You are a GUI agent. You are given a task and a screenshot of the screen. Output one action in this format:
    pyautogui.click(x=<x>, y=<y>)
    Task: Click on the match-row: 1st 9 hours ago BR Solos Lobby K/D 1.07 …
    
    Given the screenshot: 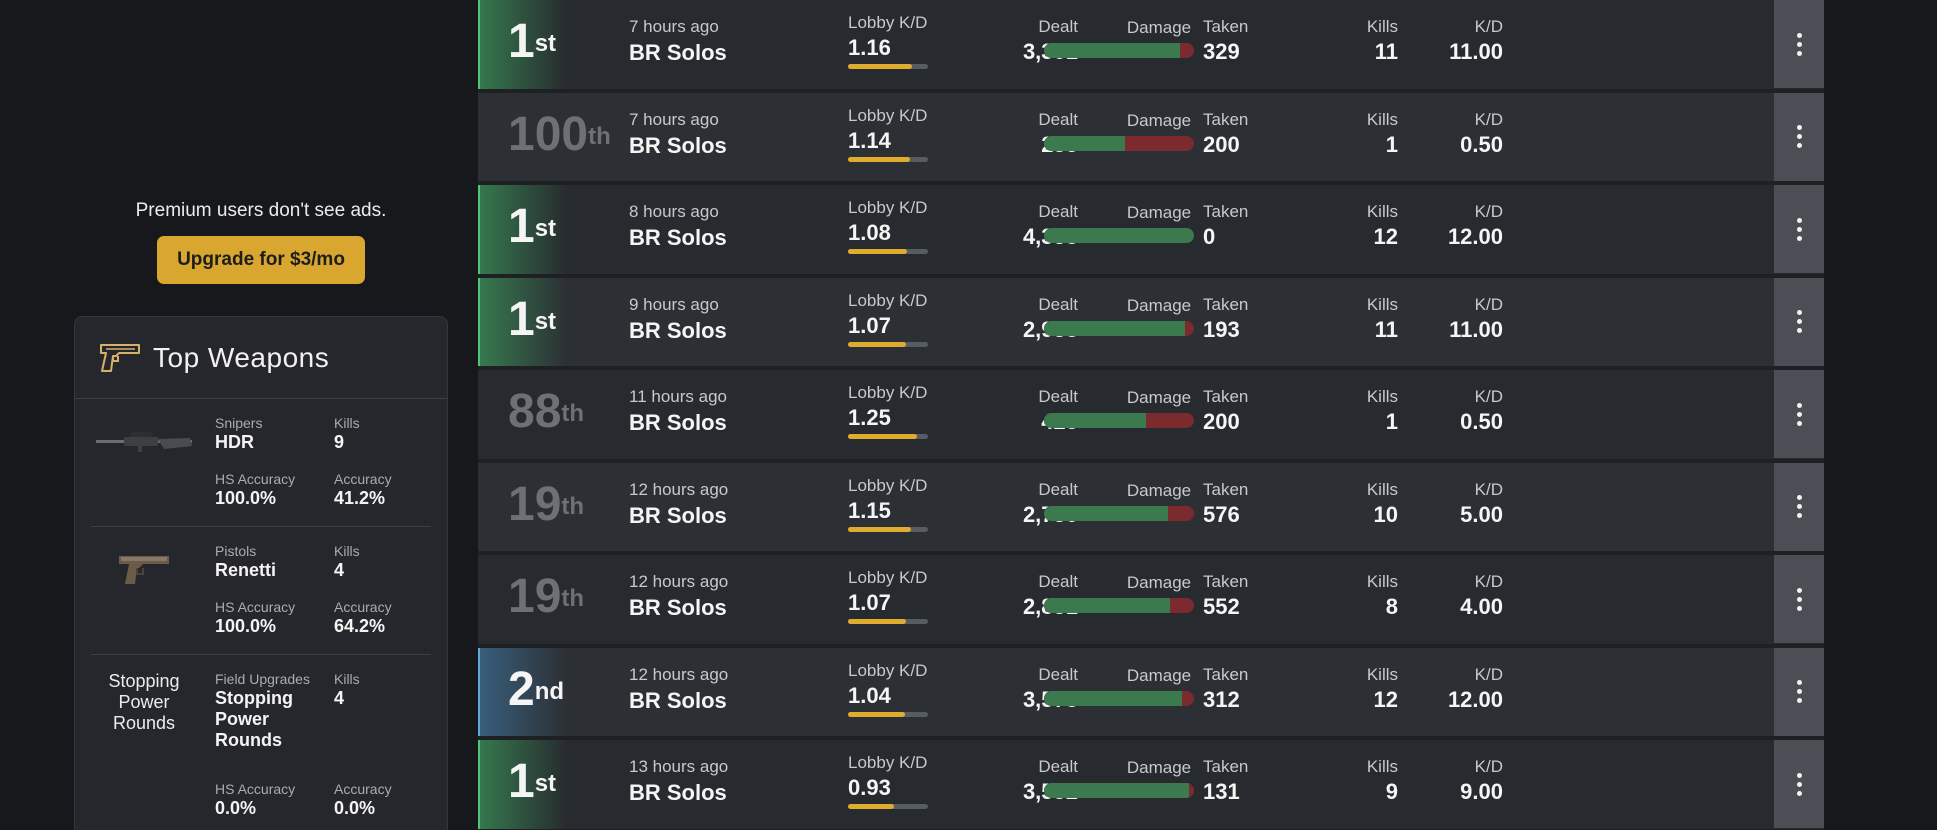 What is the action you would take?
    pyautogui.click(x=1151, y=323)
    